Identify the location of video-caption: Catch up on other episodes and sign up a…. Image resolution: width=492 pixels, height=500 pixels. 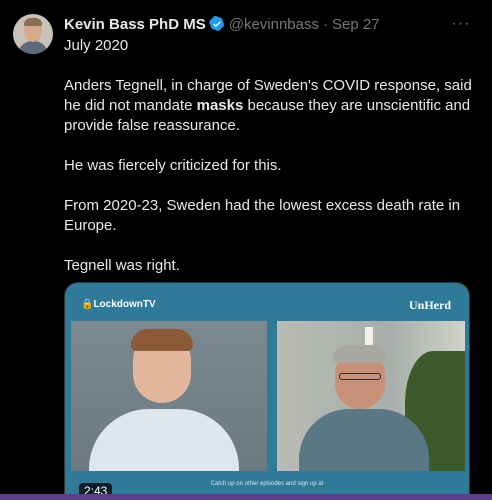
(267, 484).